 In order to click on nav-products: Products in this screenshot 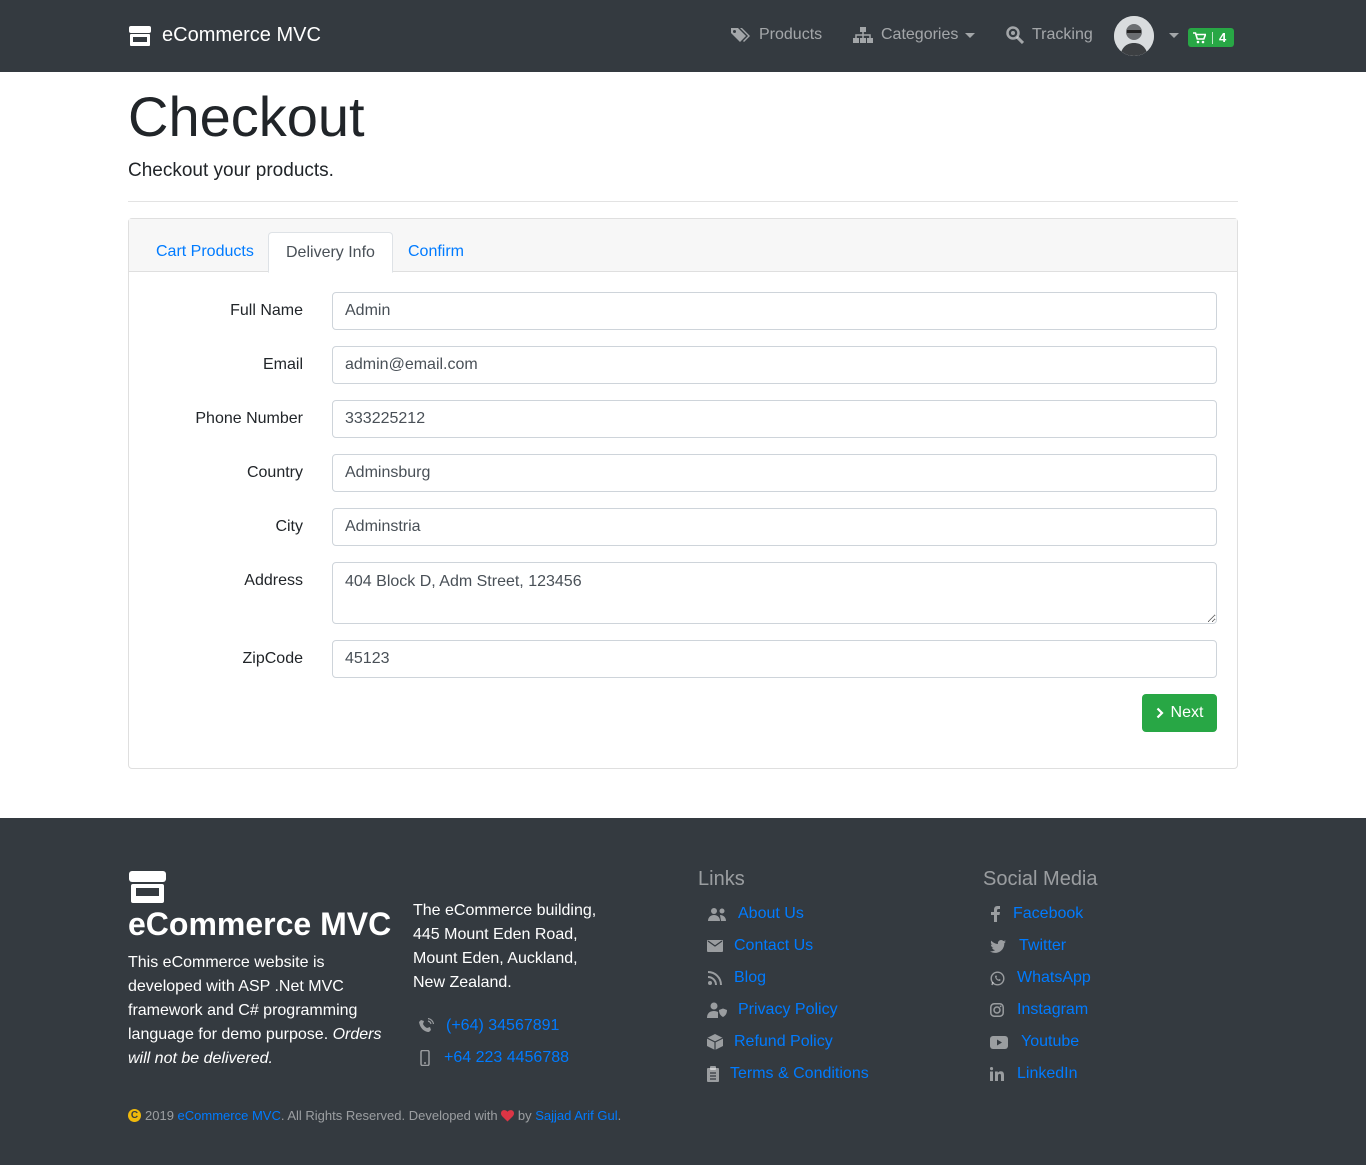, I will do `click(776, 35)`.